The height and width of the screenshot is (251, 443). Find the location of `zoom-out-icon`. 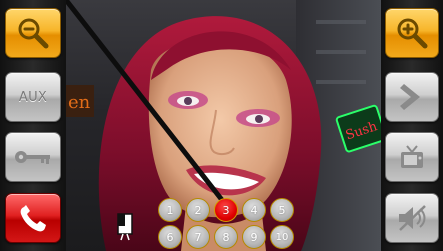

zoom-out-icon is located at coordinates (33, 33).